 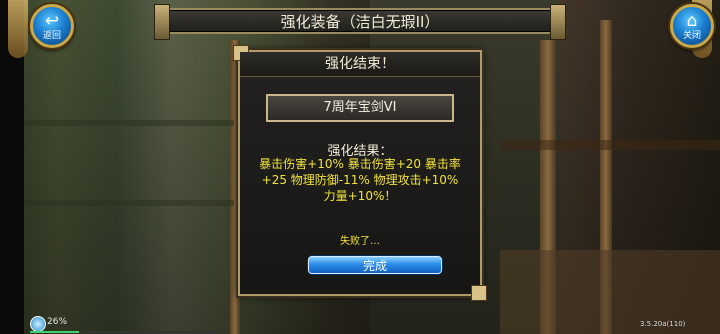 I want to click on window-title: 强化装备（洁白无瑕II）, so click(x=360, y=21).